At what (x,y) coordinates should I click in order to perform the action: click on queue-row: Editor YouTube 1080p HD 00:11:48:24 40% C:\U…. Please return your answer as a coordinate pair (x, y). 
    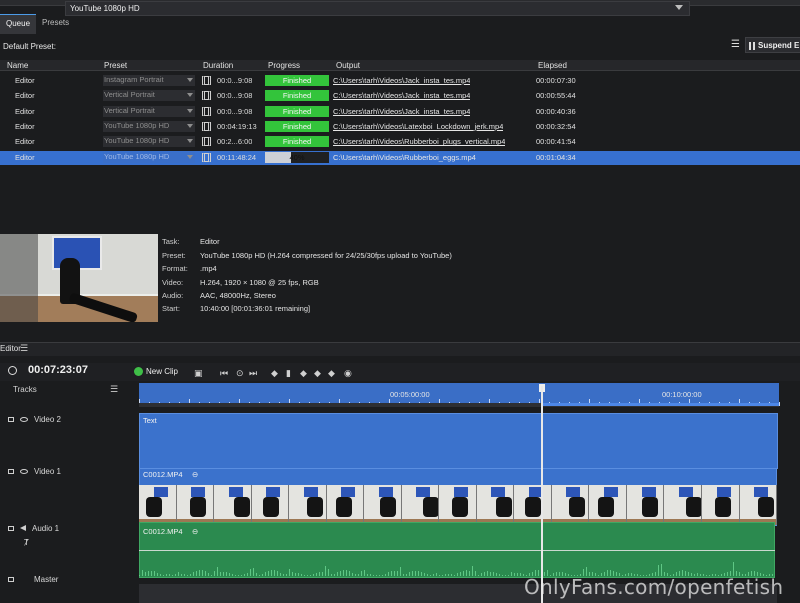
    Looking at the image, I should click on (400, 157).